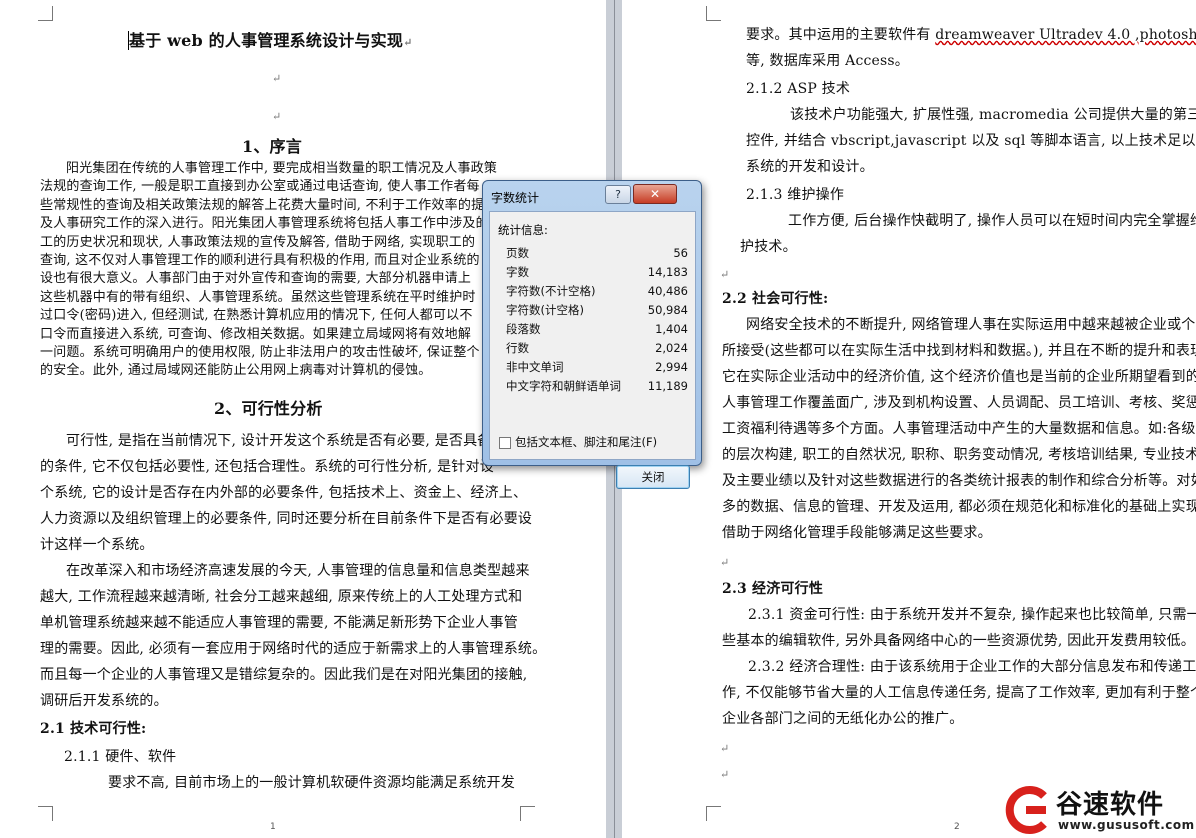  What do you see at coordinates (958, 641) in the screenshot?
I see `paragraph-line: 些基本的编辑软件, 另外具备网络中心的一些资源优势, 因此开发费用较低。` at bounding box center [958, 641].